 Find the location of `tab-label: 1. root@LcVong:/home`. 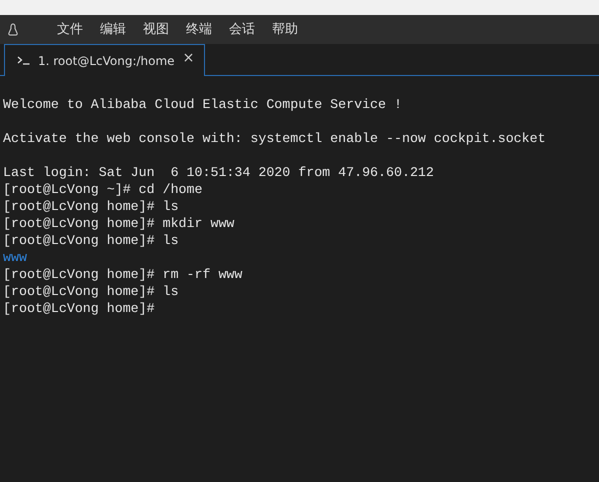

tab-label: 1. root@LcVong:/home is located at coordinates (106, 61).